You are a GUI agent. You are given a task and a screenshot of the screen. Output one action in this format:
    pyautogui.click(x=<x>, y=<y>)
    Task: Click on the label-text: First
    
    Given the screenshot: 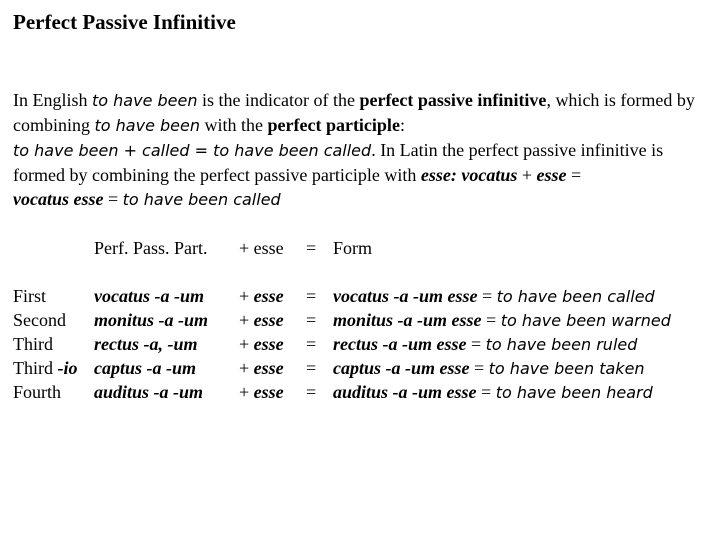 What is the action you would take?
    pyautogui.click(x=30, y=296)
    